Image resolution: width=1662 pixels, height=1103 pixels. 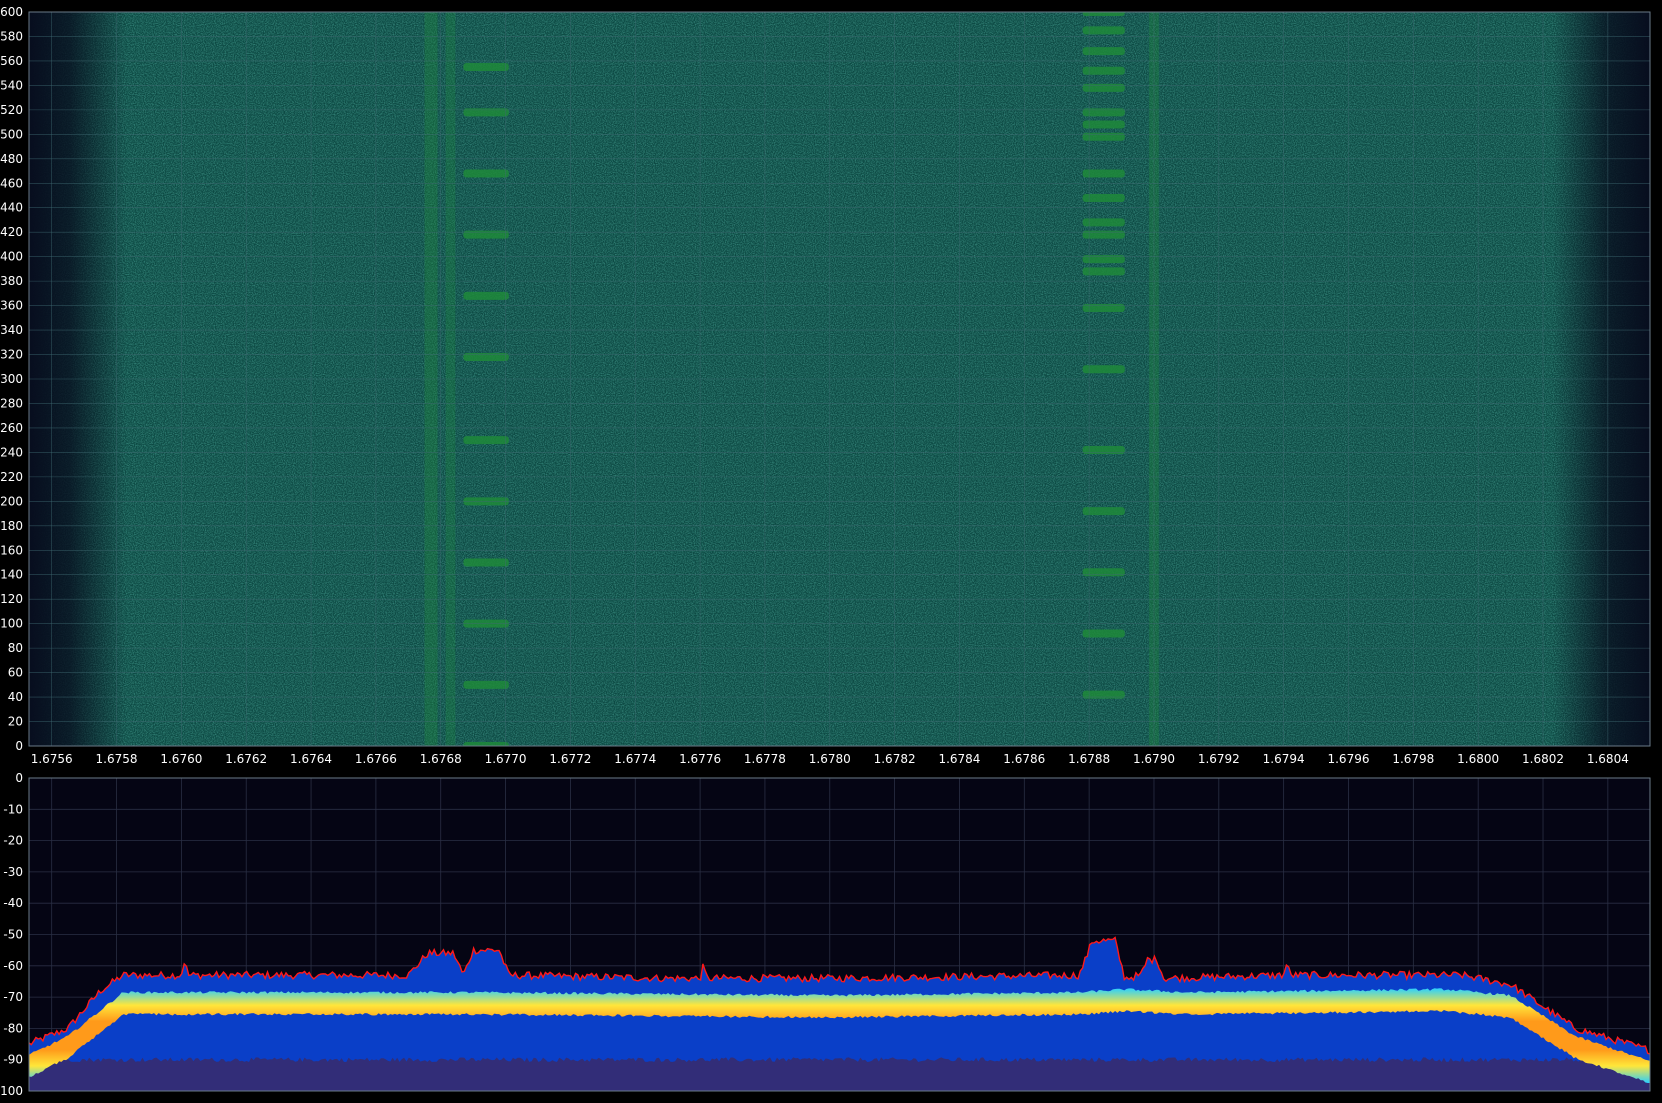 I want to click on waterfall-y-tick-label: 320, so click(x=11, y=355).